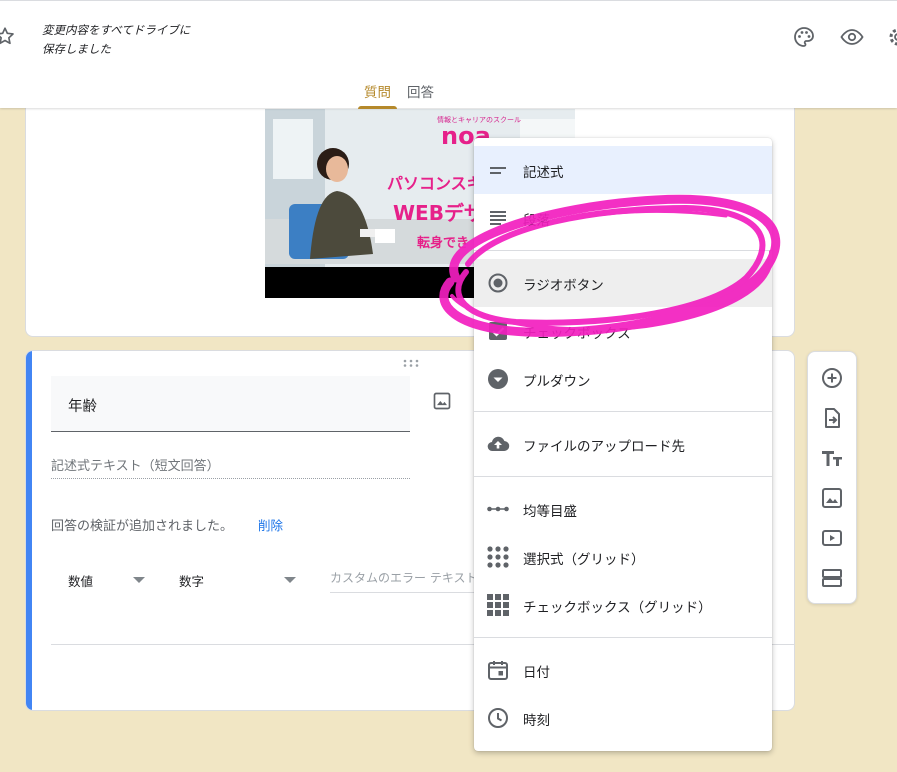  Describe the element at coordinates (832, 418) in the screenshot. I see `import-questions-icon` at that location.